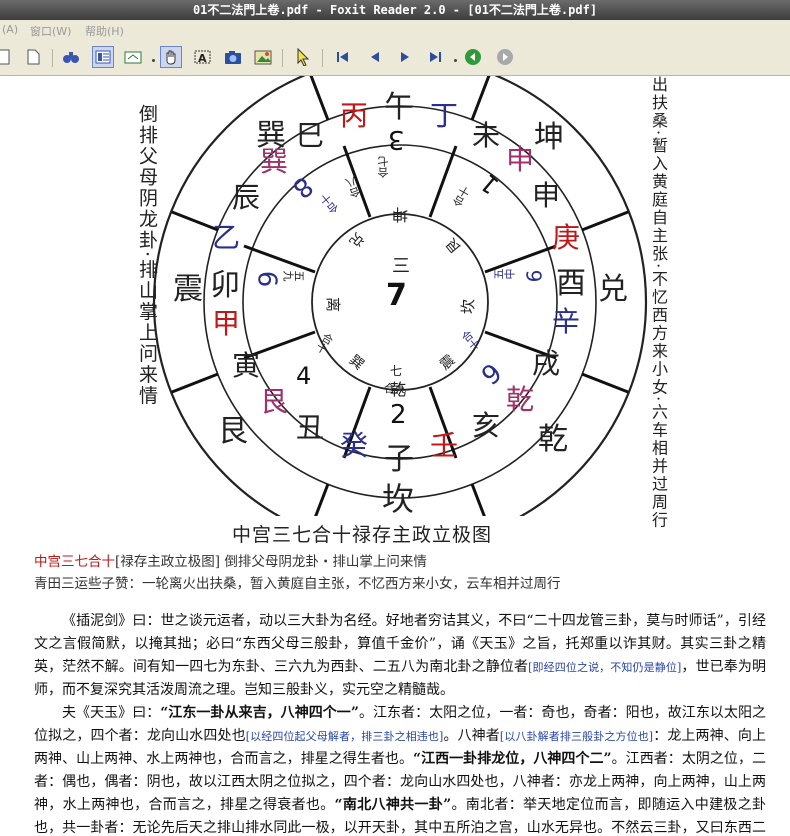  Describe the element at coordinates (7, 57) in the screenshot. I see `open-icon` at that location.